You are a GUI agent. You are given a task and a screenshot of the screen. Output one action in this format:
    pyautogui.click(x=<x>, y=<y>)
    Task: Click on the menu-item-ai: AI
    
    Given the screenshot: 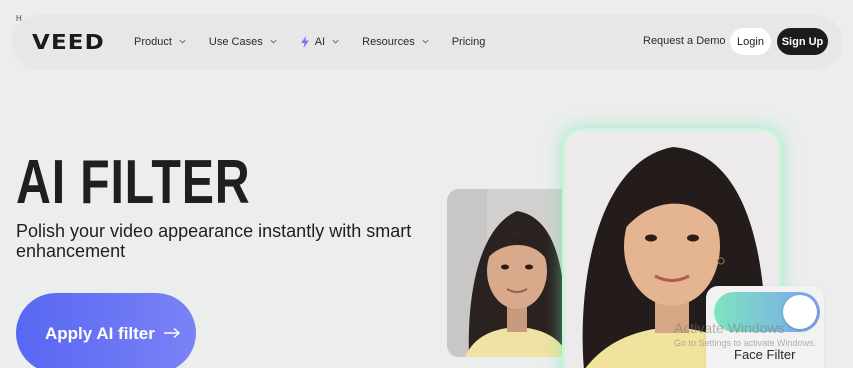 What is the action you would take?
    pyautogui.click(x=320, y=41)
    